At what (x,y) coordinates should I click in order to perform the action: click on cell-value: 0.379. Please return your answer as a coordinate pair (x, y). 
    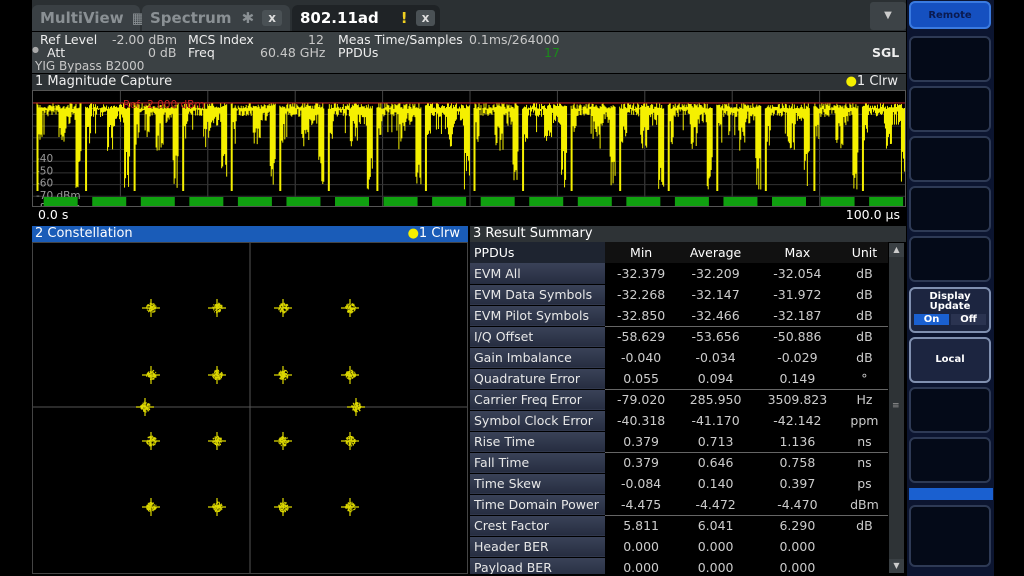
    Looking at the image, I should click on (641, 441).